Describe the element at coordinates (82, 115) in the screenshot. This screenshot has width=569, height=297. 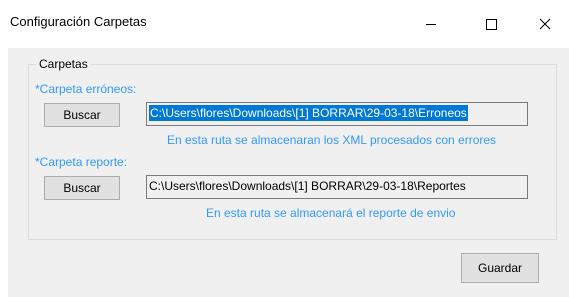
I see `errors-browse-button: Buscar` at that location.